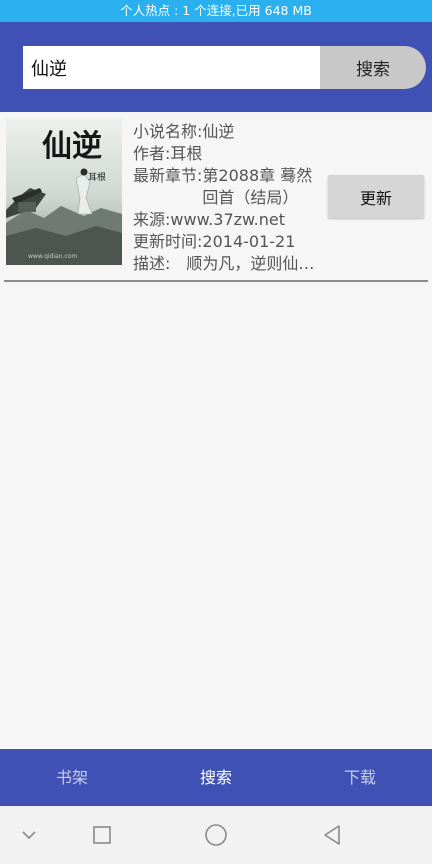 Image resolution: width=432 pixels, height=864 pixels. I want to click on svg-text: 耳根, so click(97, 177).